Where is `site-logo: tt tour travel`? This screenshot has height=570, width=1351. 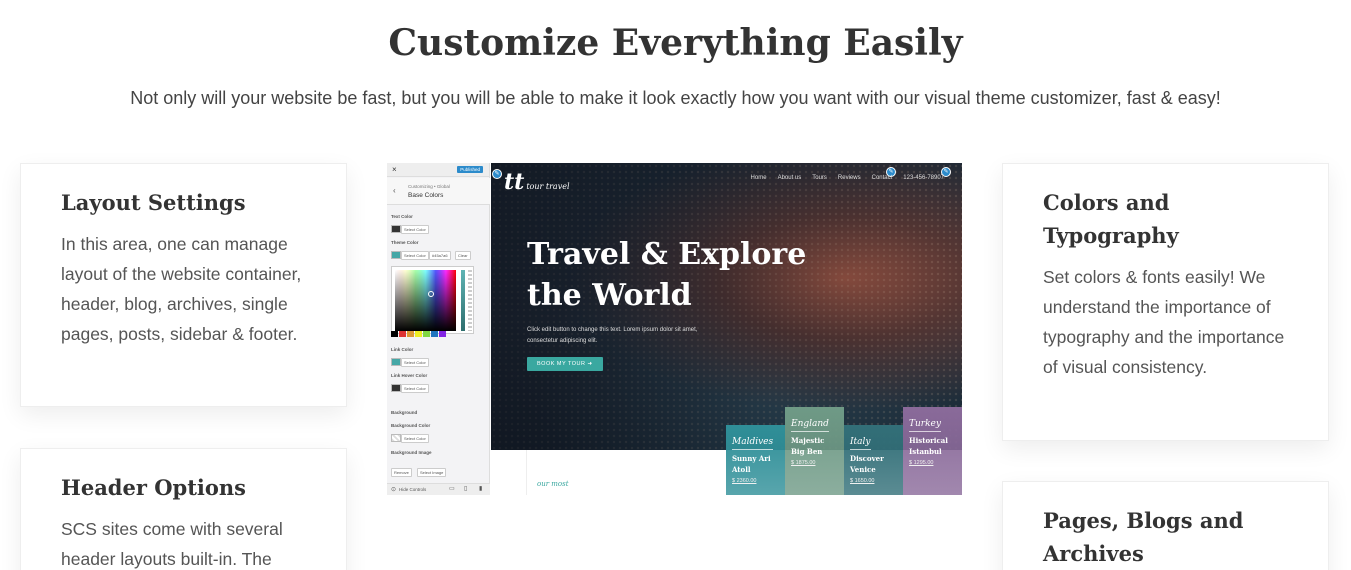 site-logo: tt tour travel is located at coordinates (537, 182).